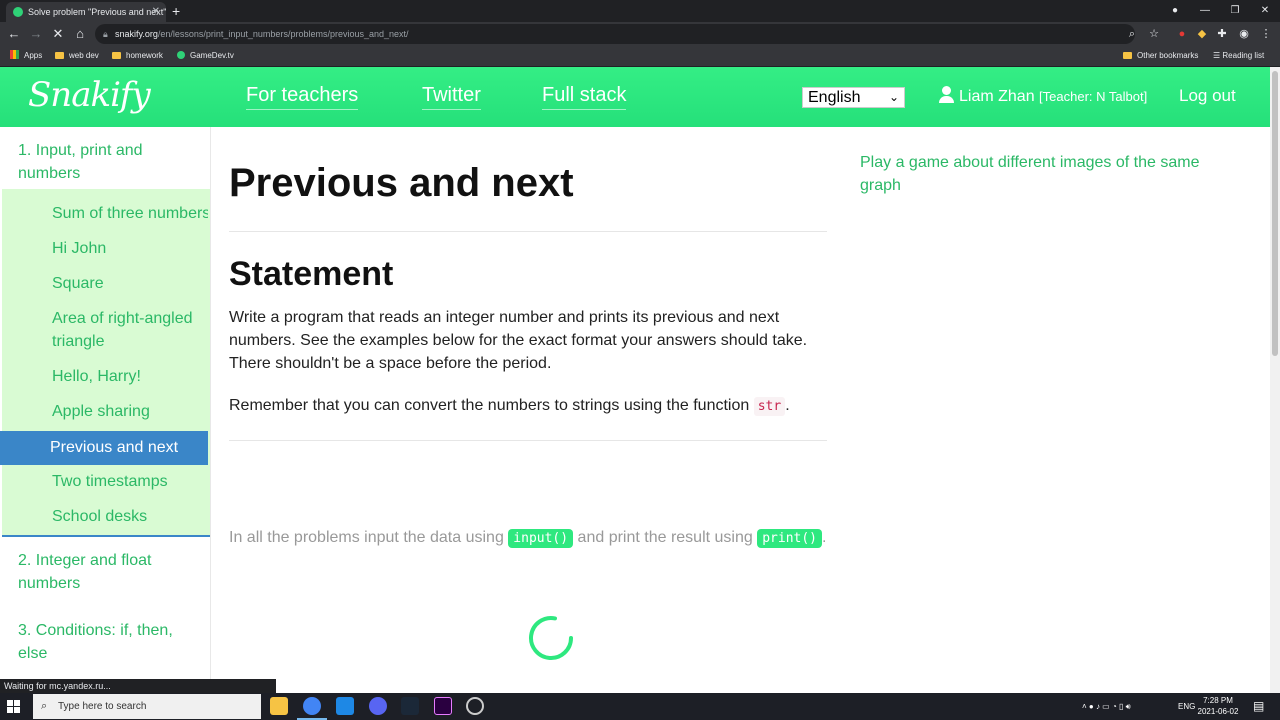 This screenshot has height=720, width=1280. What do you see at coordinates (893, 97) in the screenshot?
I see `chevron-down-icon: ⌄` at bounding box center [893, 97].